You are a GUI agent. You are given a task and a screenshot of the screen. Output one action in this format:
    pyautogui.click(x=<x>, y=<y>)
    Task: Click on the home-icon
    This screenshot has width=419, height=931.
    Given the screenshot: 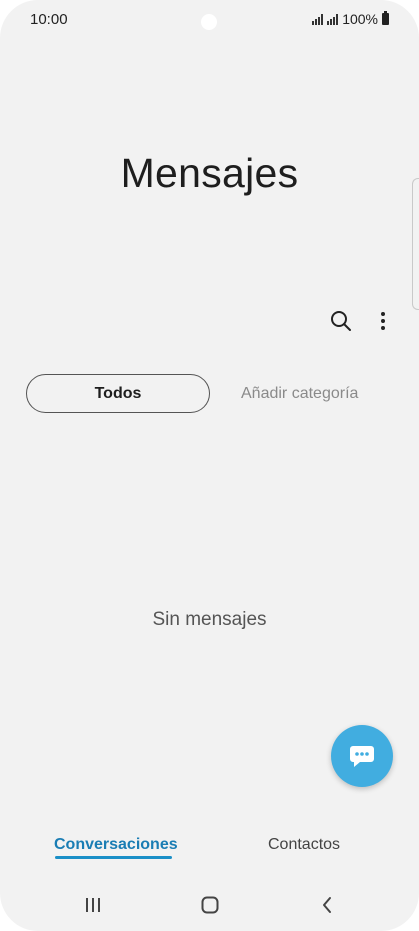 What is the action you would take?
    pyautogui.click(x=210, y=905)
    